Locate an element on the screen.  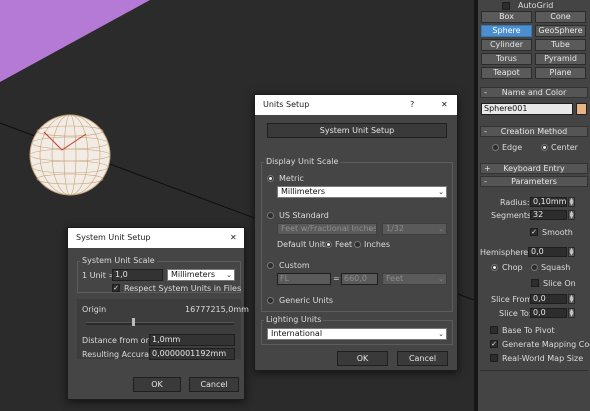
sphere-wireframe is located at coordinates (70, 155).